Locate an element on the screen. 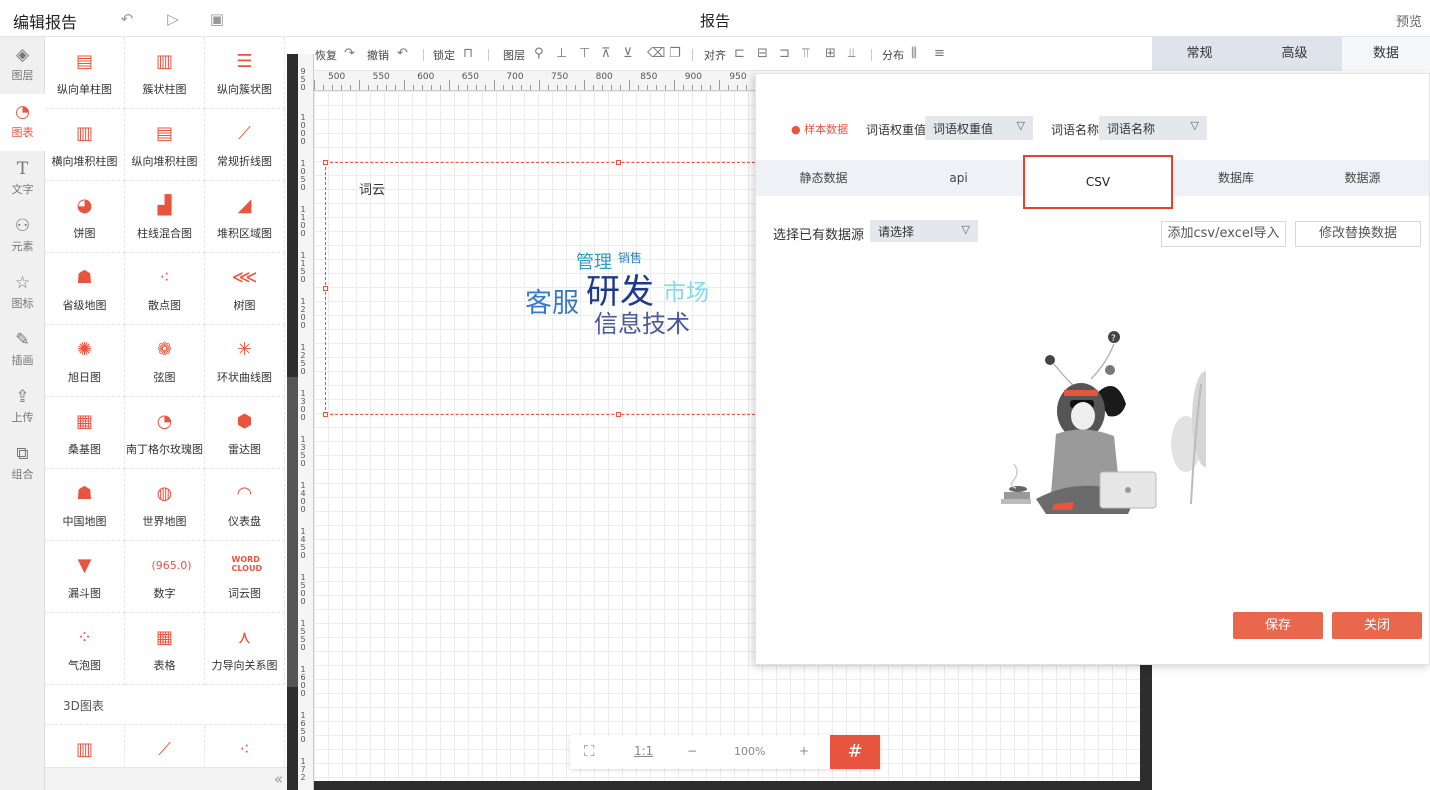 This screenshot has width=1430, height=790. name-select: 词语名称 ▽ is located at coordinates (1153, 128).